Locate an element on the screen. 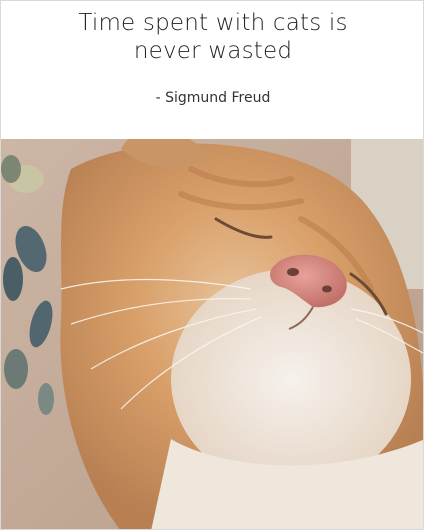 Image resolution: width=424 pixels, height=530 pixels. quote-line-2: never wasted is located at coordinates (213, 51).